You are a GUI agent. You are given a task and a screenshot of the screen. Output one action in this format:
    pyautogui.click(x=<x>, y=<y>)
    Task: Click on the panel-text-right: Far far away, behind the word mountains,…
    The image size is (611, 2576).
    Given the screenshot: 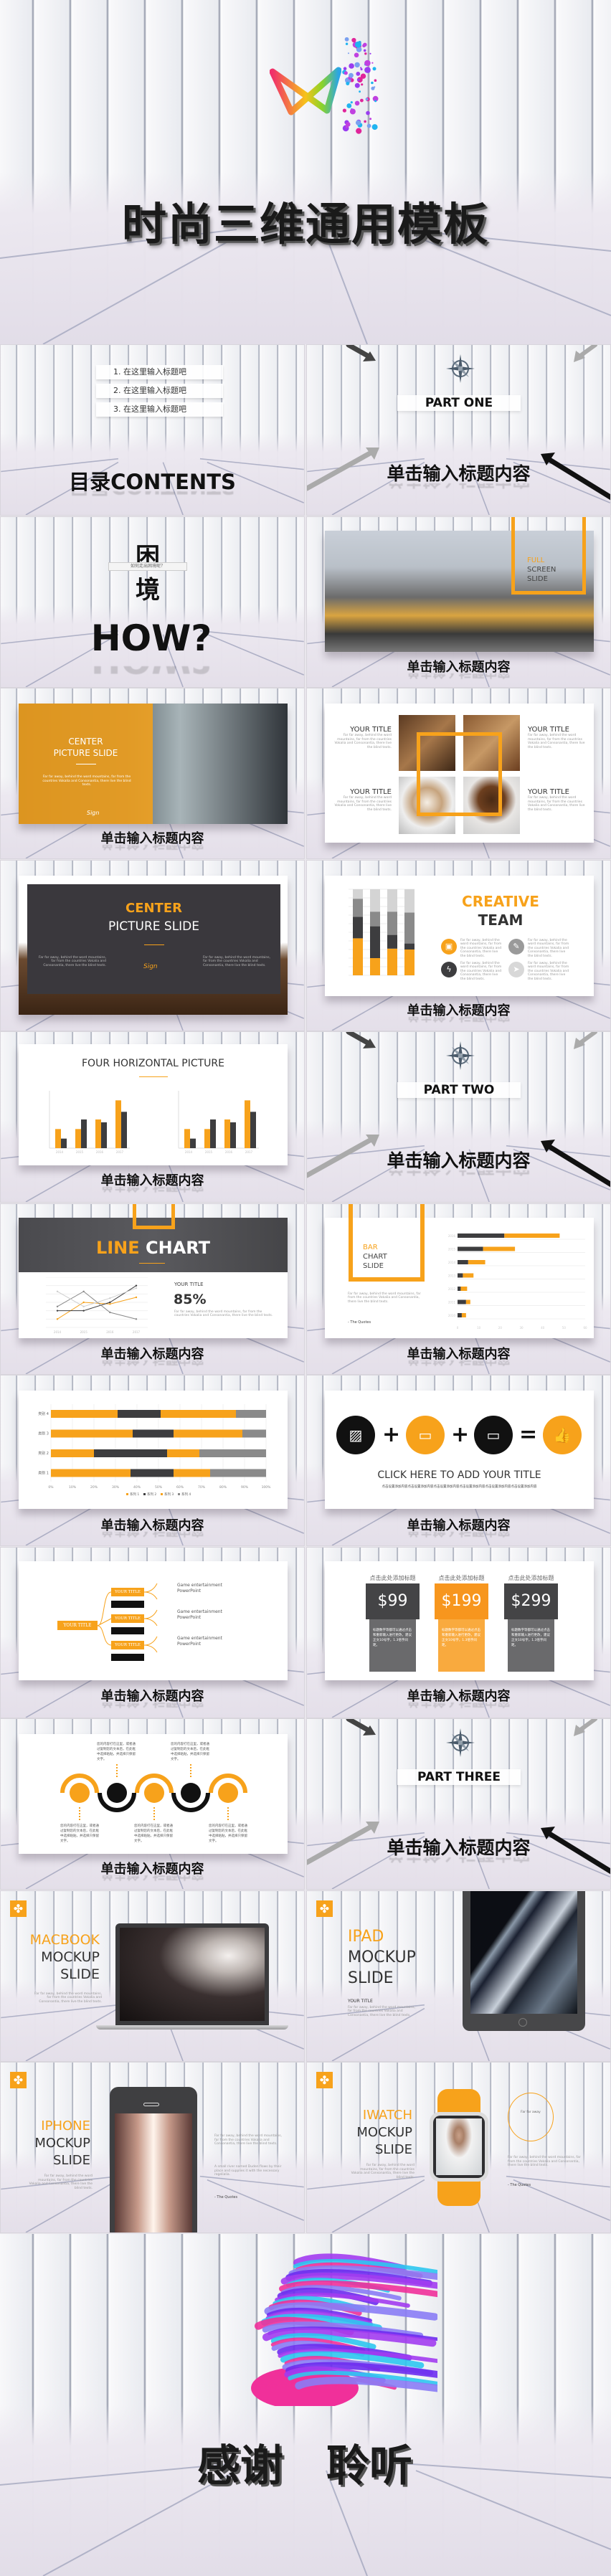 What is the action you would take?
    pyautogui.click(x=236, y=961)
    